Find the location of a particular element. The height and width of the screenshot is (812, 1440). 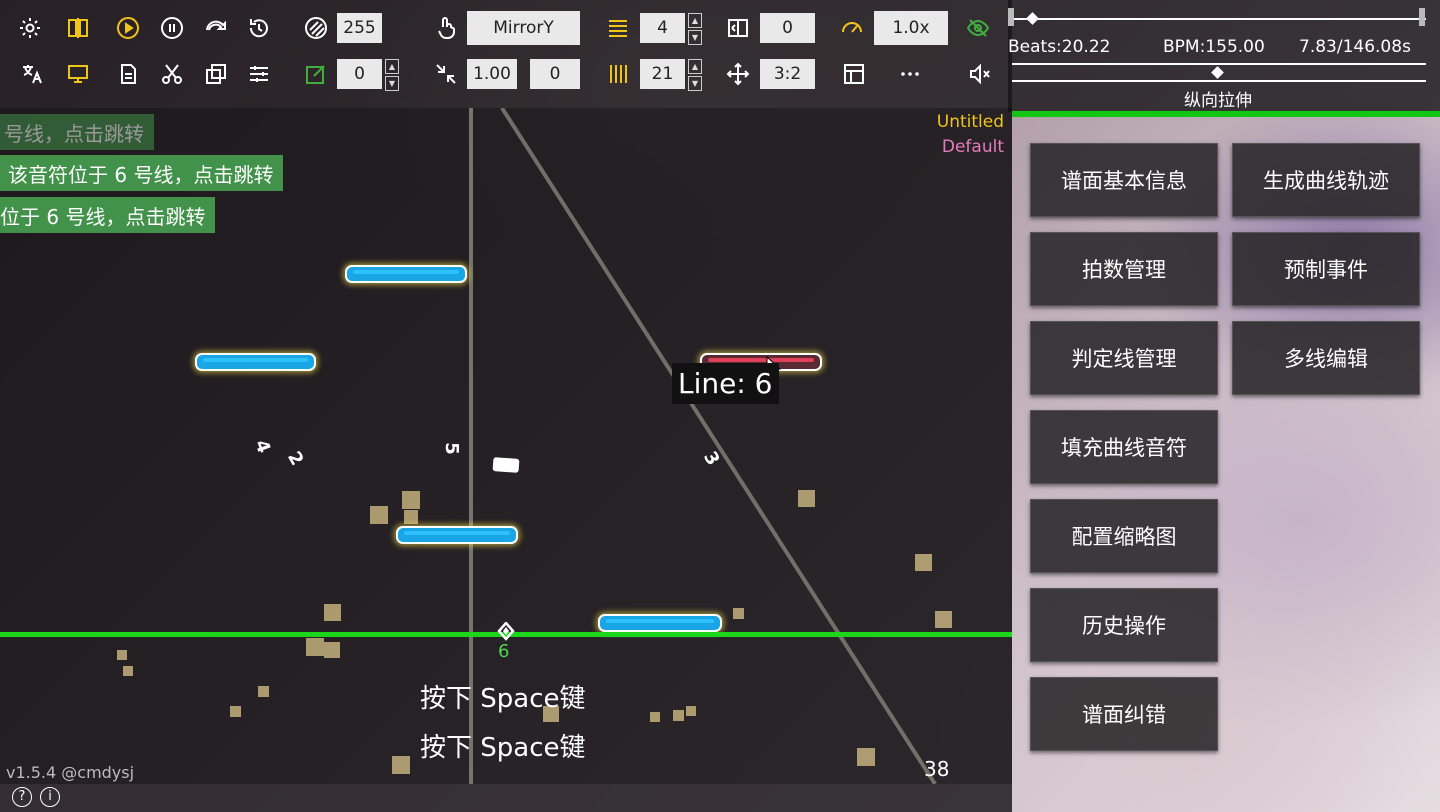

monitor-icon is located at coordinates (78, 74).